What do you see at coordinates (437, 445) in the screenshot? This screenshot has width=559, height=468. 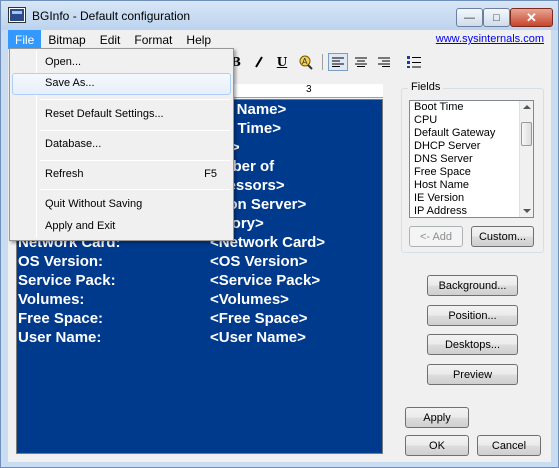 I see `ok-button: OK` at bounding box center [437, 445].